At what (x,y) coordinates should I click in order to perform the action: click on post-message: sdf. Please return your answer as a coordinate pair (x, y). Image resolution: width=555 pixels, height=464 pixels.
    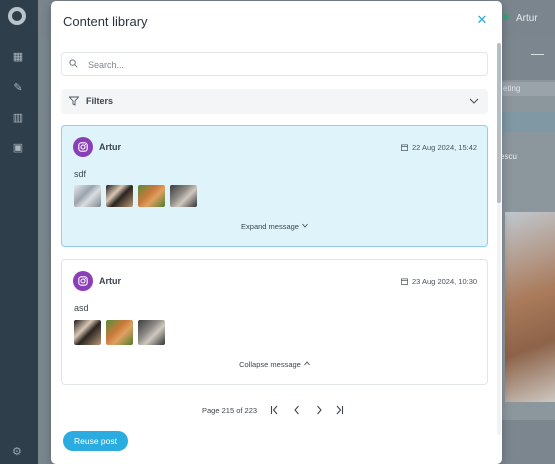
    Looking at the image, I should click on (80, 174).